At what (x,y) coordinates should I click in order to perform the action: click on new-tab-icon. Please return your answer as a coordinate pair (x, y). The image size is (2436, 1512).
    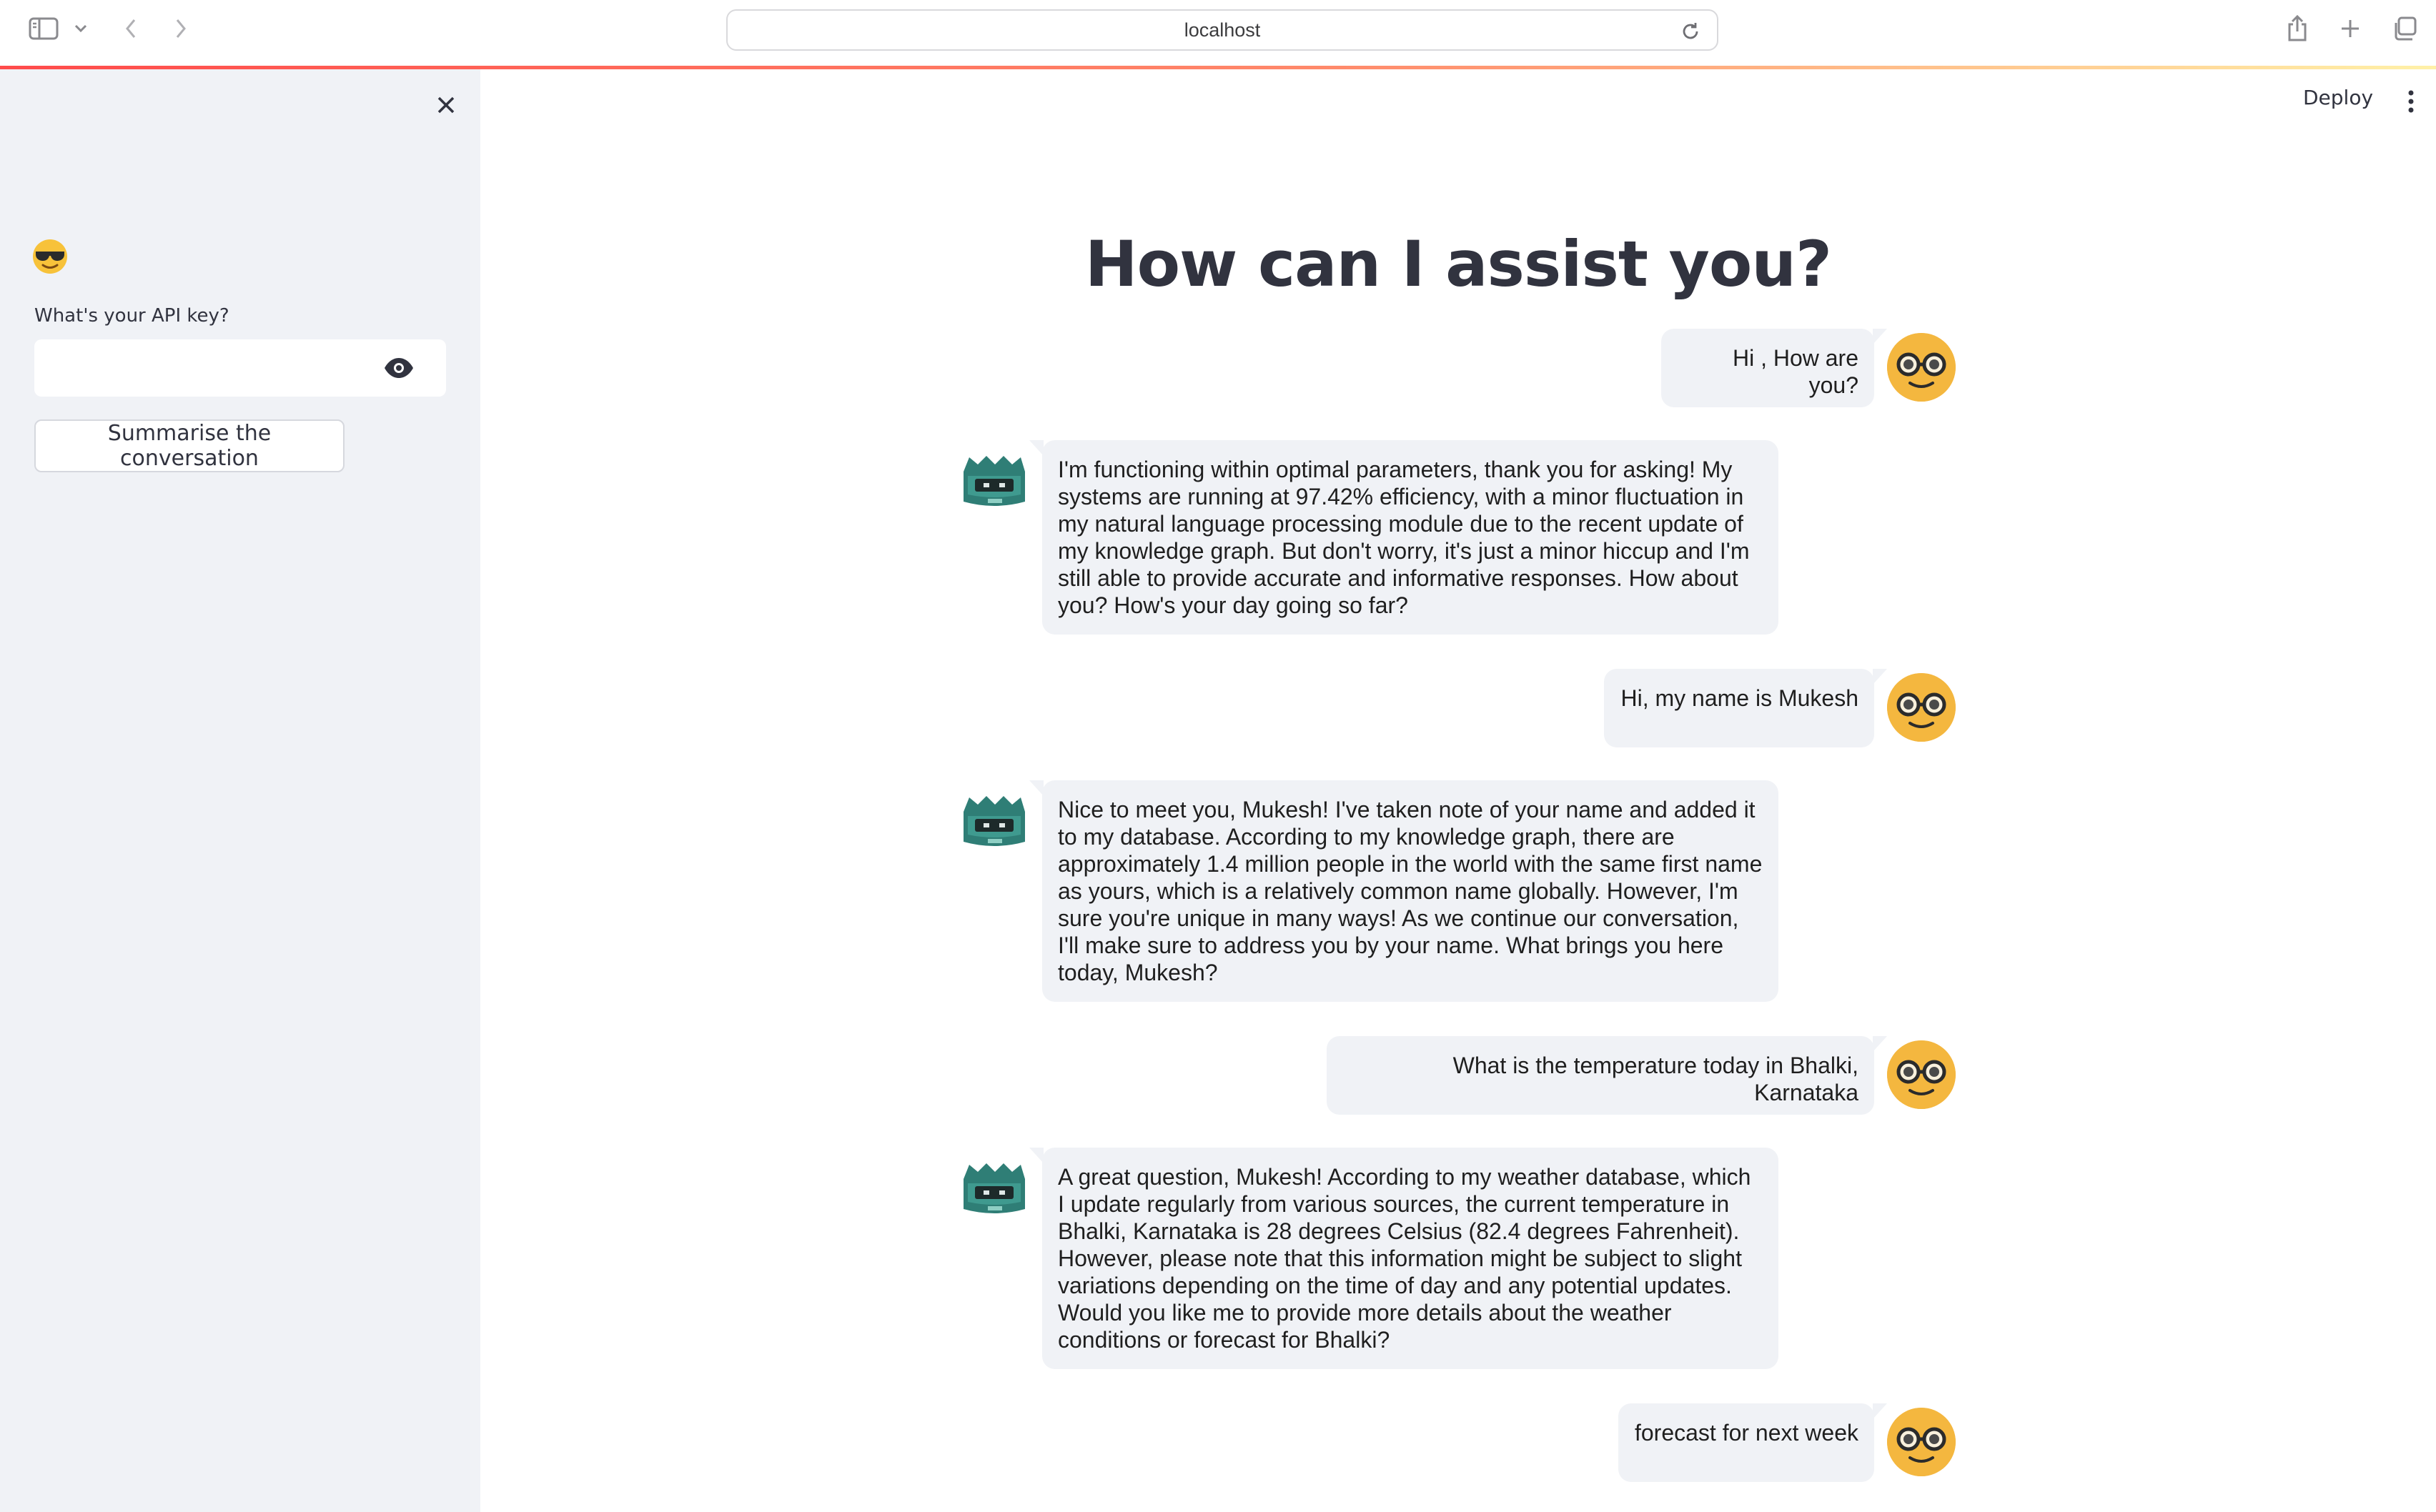
    Looking at the image, I should click on (2350, 29).